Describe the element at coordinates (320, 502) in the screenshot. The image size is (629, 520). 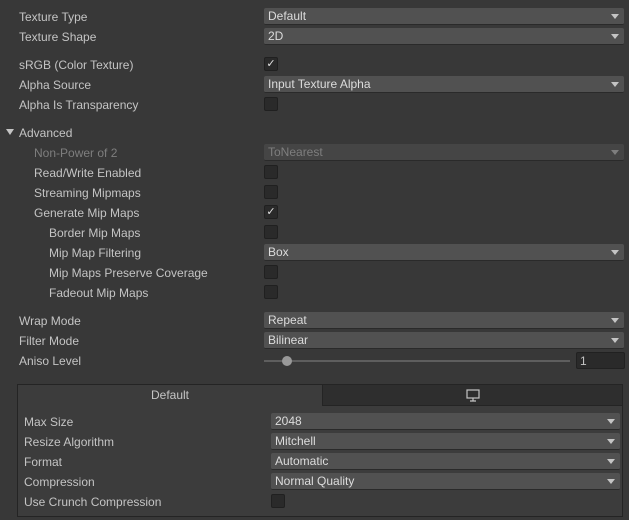
I see `use-crunch-compression-row: Use Crunch Compression` at that location.